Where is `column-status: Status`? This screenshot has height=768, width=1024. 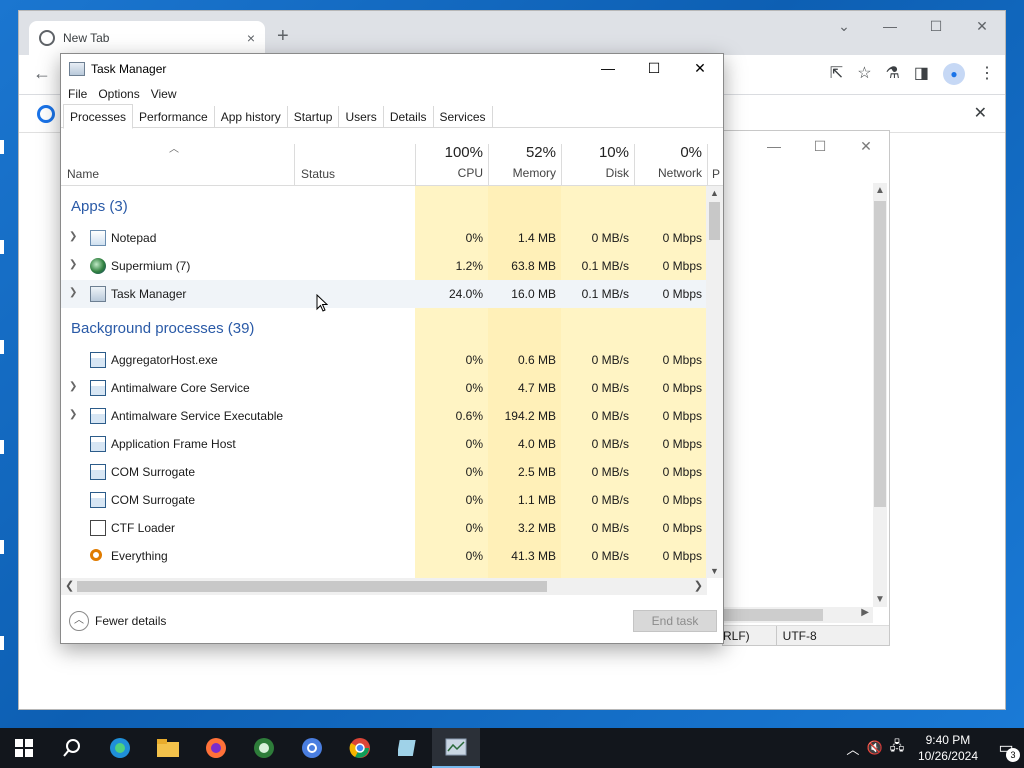
column-status: Status is located at coordinates (318, 174).